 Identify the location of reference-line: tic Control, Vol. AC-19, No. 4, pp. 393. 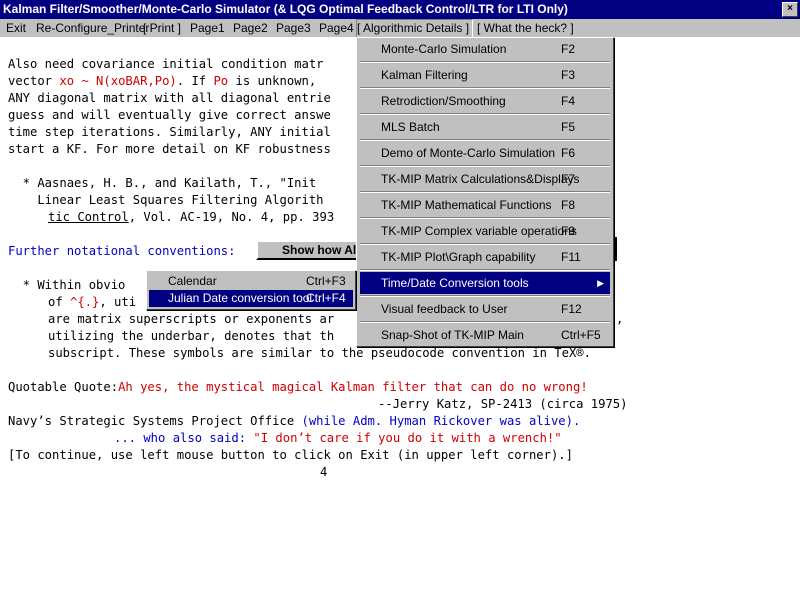
(191, 217).